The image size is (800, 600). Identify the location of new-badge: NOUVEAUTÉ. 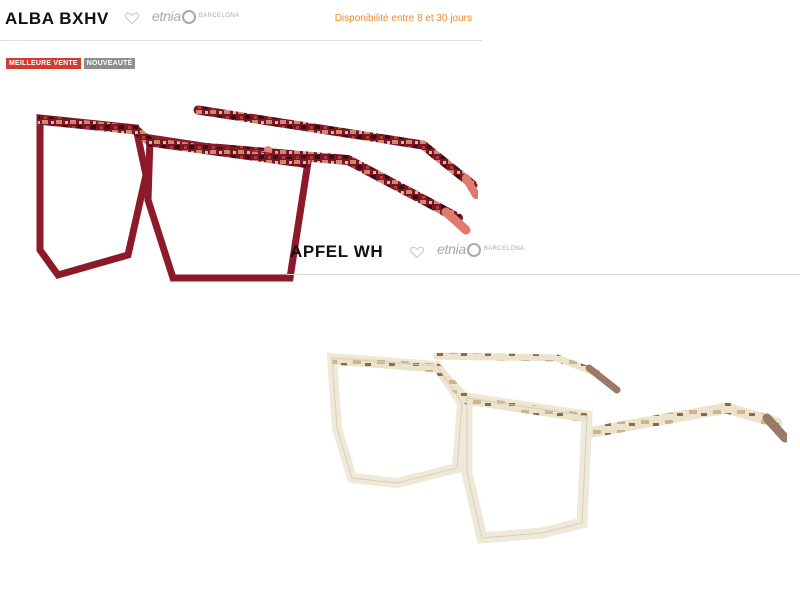
(109, 63).